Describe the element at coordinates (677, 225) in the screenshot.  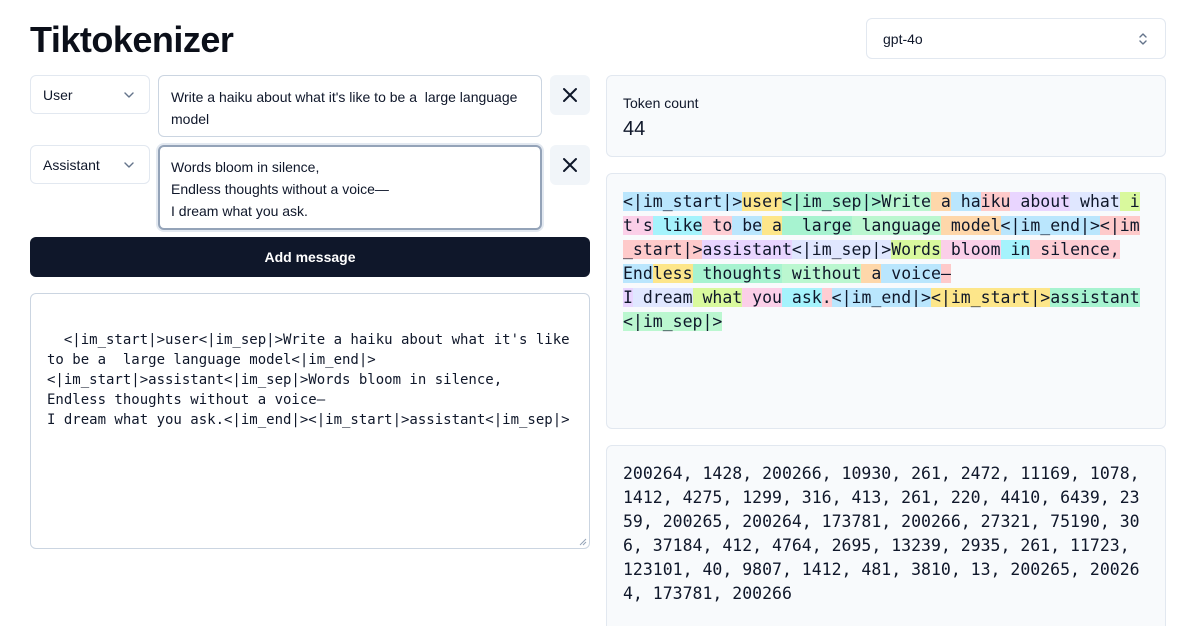
I see `token: like` at that location.